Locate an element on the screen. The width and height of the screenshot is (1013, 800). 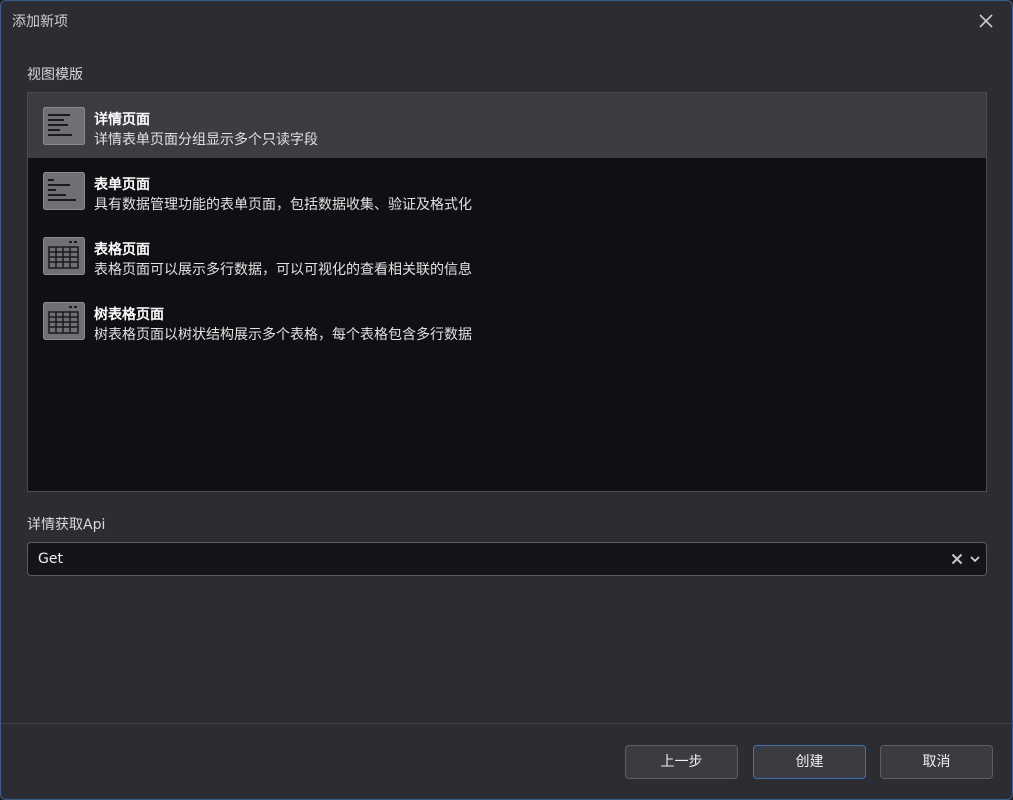
api-section-label: 详情获取Api is located at coordinates (66, 525).